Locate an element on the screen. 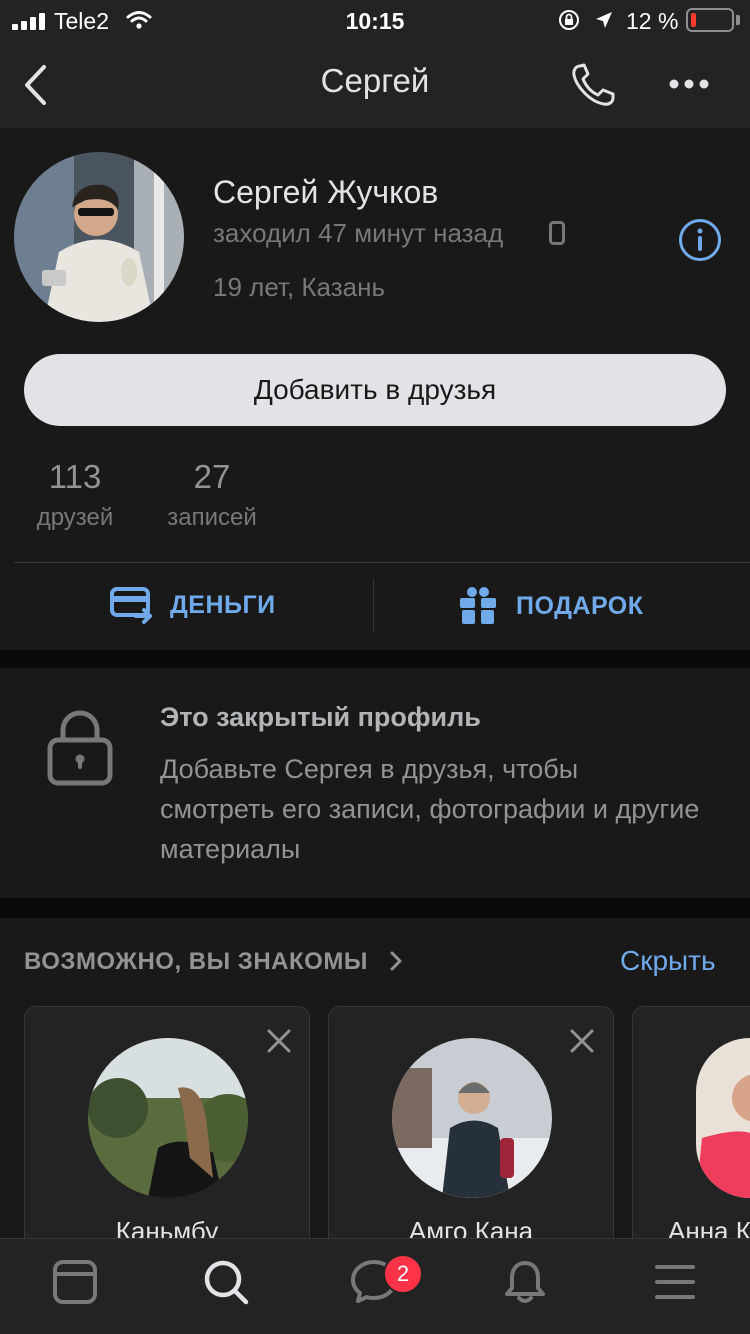 Image resolution: width=750 pixels, height=1334 pixels. search-icon is located at coordinates (226, 1282).